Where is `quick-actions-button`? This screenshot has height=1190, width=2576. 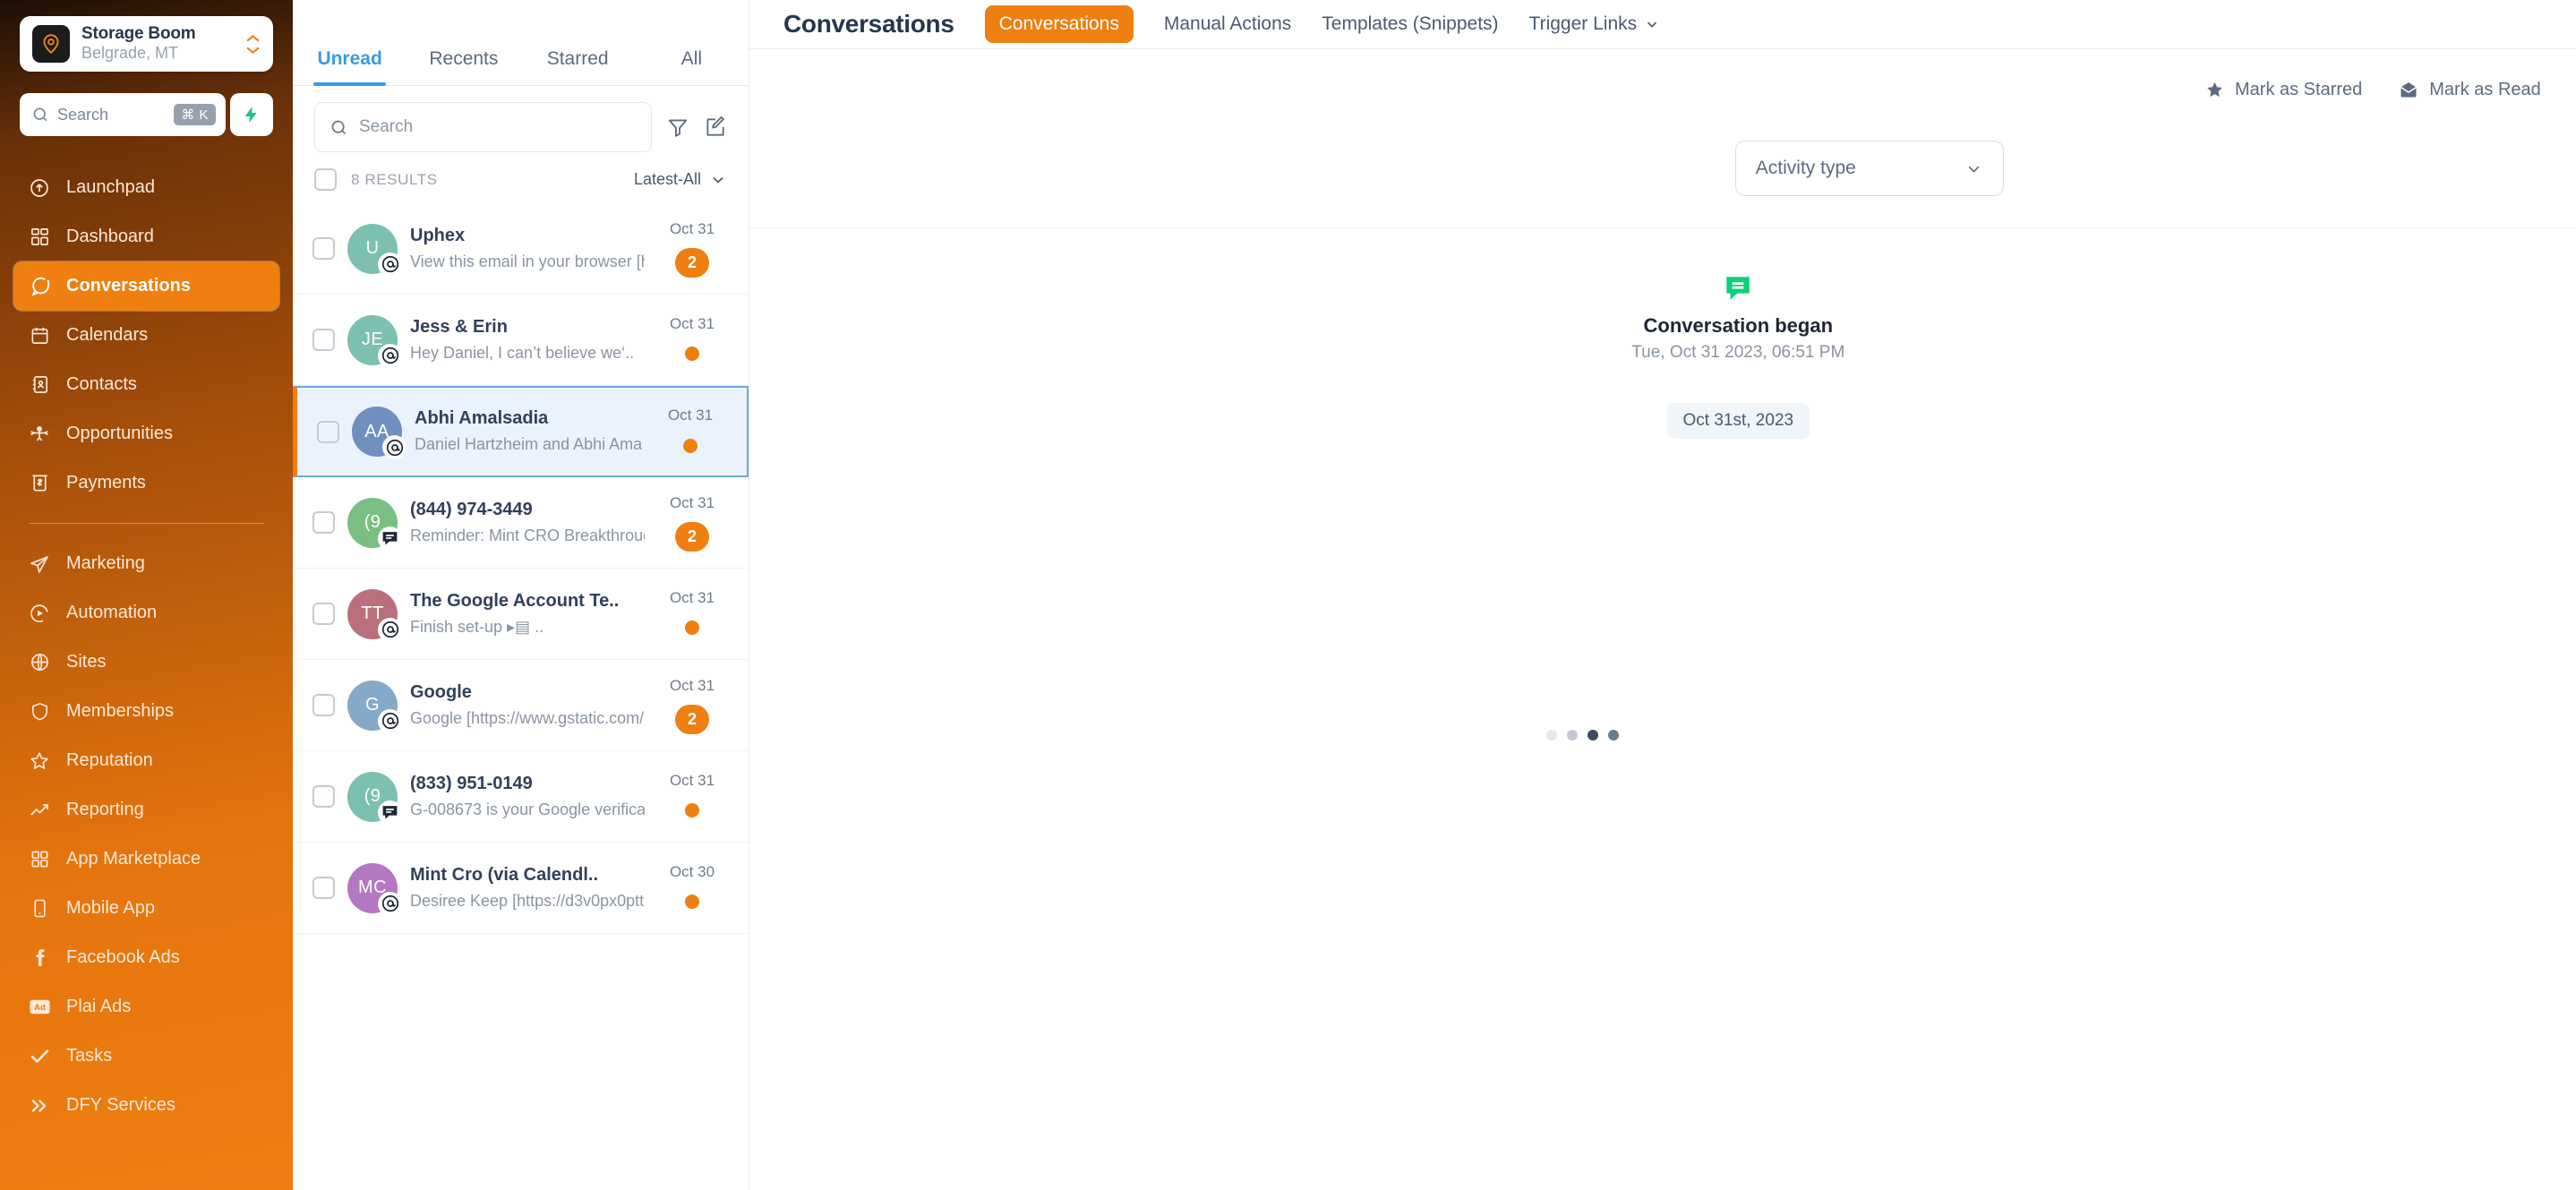 quick-actions-button is located at coordinates (251, 114).